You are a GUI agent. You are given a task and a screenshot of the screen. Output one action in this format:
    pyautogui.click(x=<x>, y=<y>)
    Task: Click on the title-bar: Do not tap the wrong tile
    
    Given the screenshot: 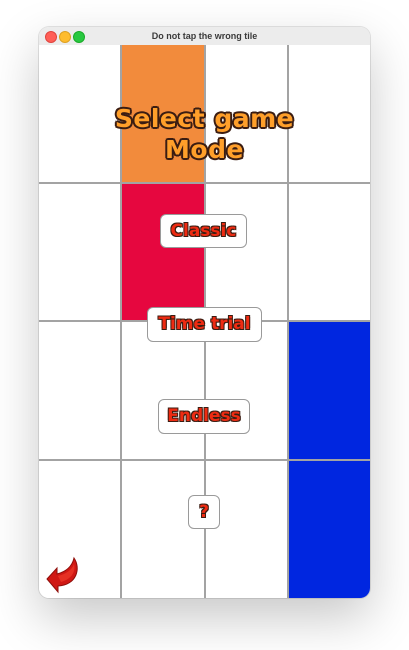 What is the action you would take?
    pyautogui.click(x=204, y=36)
    